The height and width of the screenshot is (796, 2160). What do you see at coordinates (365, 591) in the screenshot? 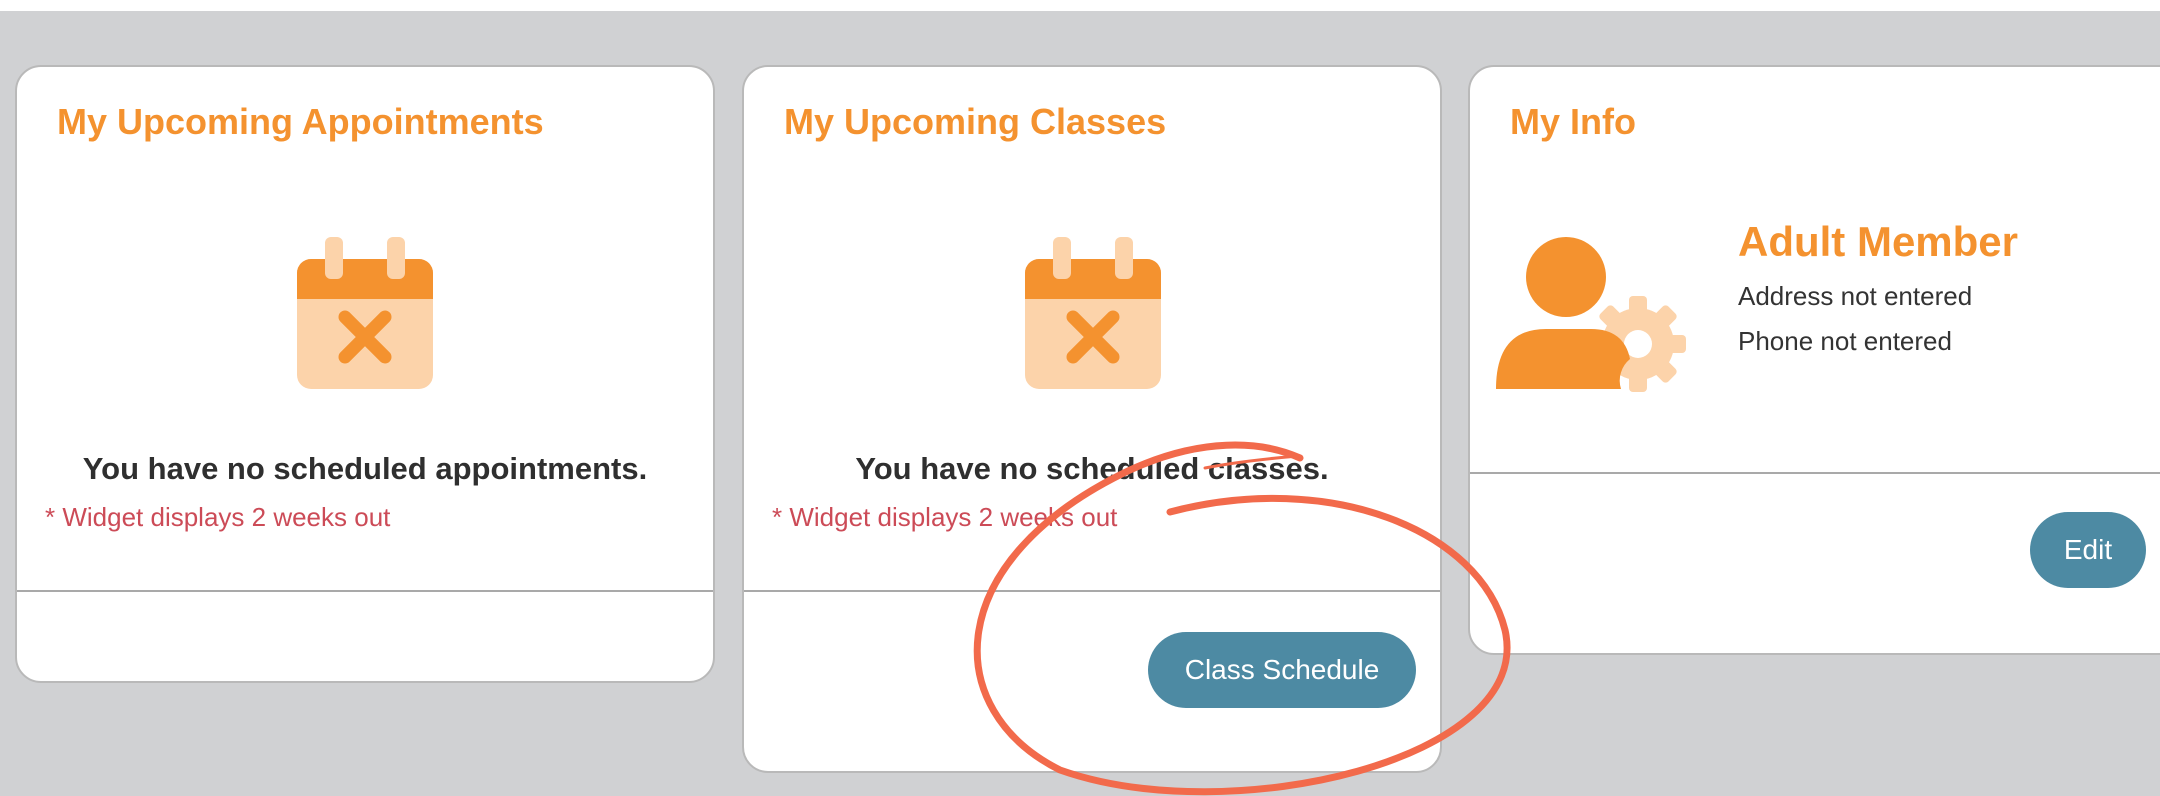
I see `appointments-divider` at bounding box center [365, 591].